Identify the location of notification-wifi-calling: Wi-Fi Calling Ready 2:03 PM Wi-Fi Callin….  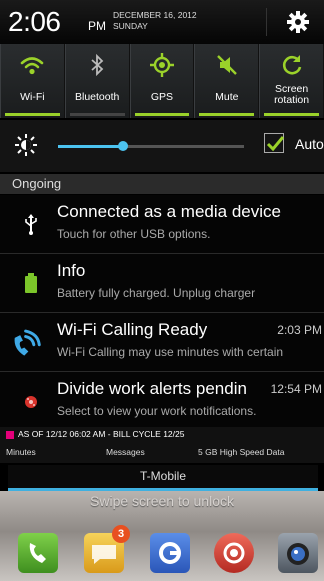
(162, 342).